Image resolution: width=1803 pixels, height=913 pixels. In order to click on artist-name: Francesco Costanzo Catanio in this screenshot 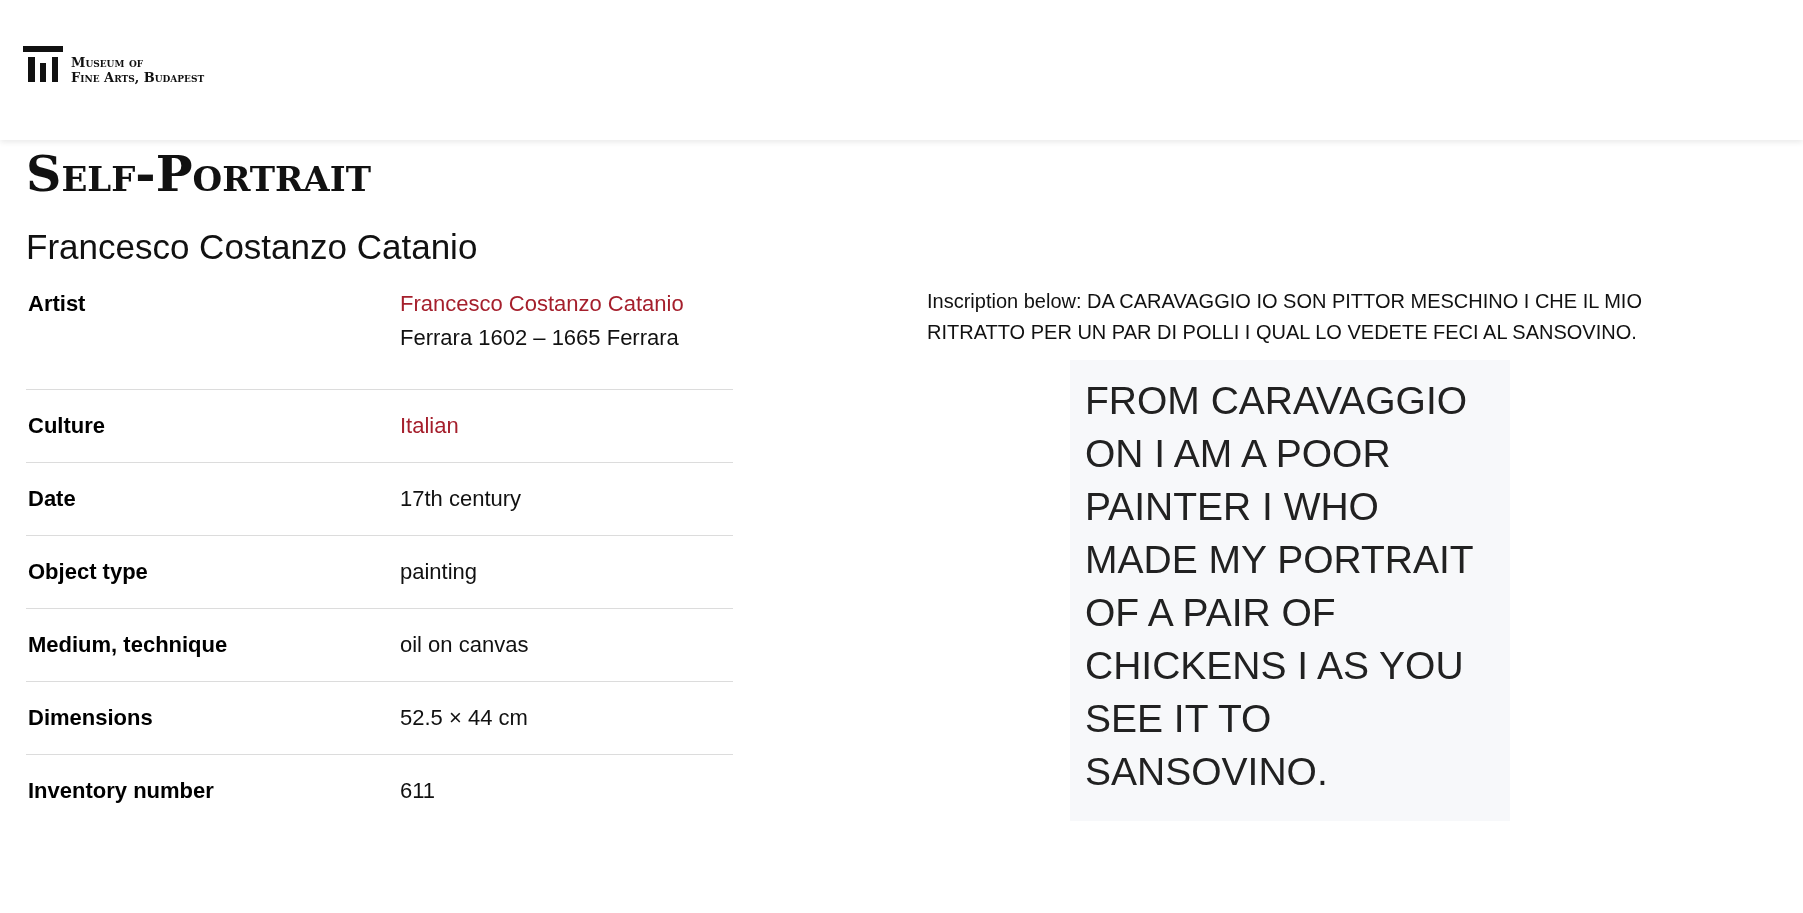, I will do `click(252, 247)`.